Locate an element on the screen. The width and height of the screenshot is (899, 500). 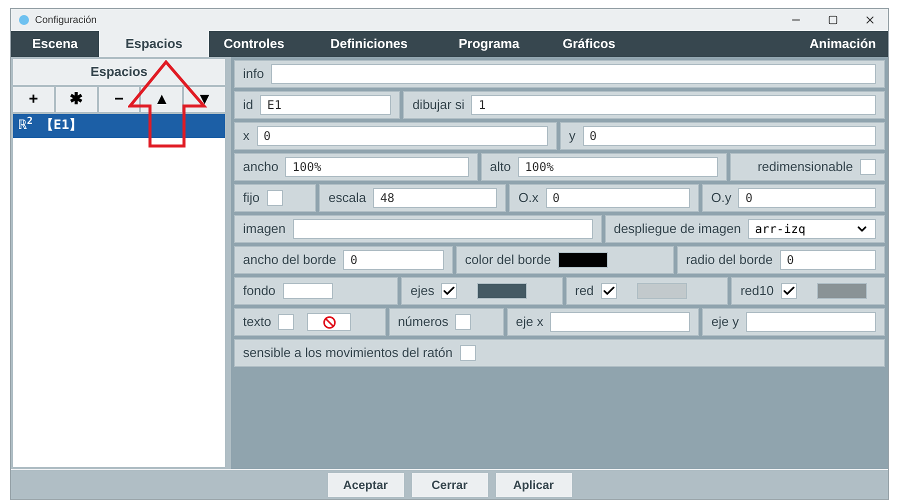
dropdown: arr-izq is located at coordinates (812, 229).